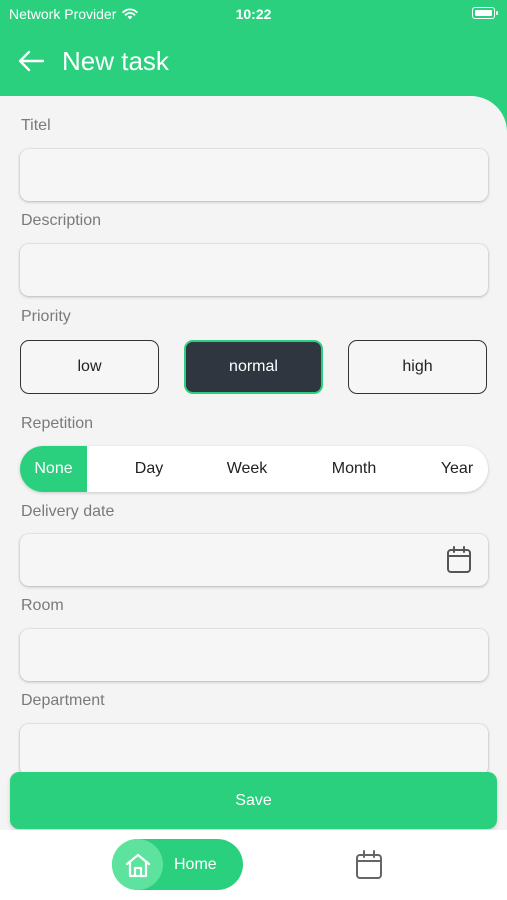 The width and height of the screenshot is (507, 900). I want to click on title-label: Titel, so click(36, 125).